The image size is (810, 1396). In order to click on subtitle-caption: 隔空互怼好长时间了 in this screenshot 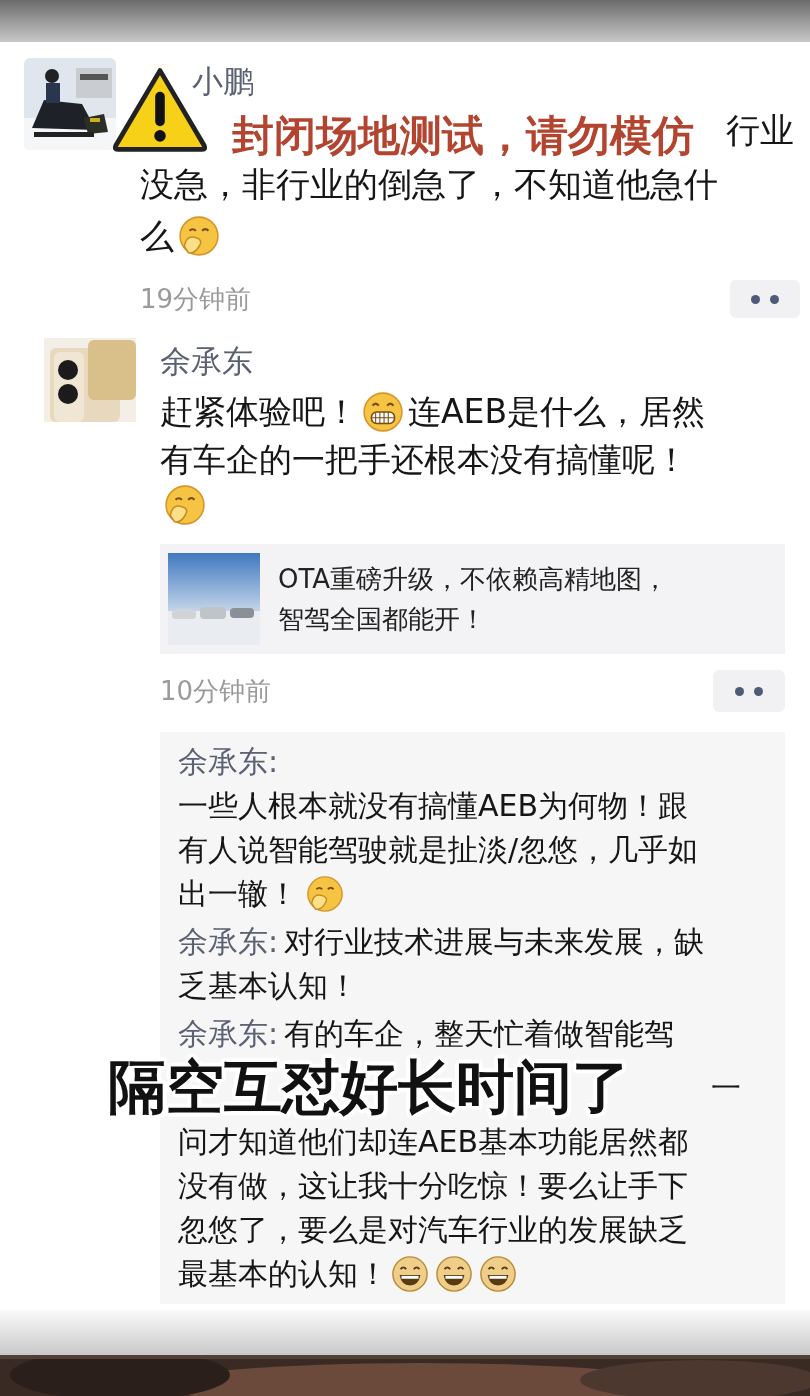, I will do `click(369, 1087)`.